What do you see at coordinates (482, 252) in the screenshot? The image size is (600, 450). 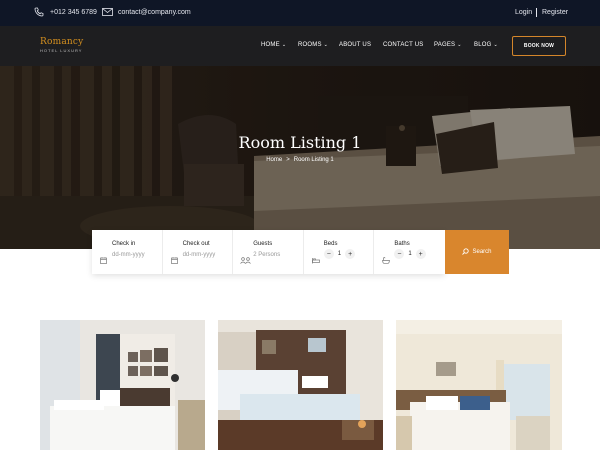 I see `search-button-label: Search` at bounding box center [482, 252].